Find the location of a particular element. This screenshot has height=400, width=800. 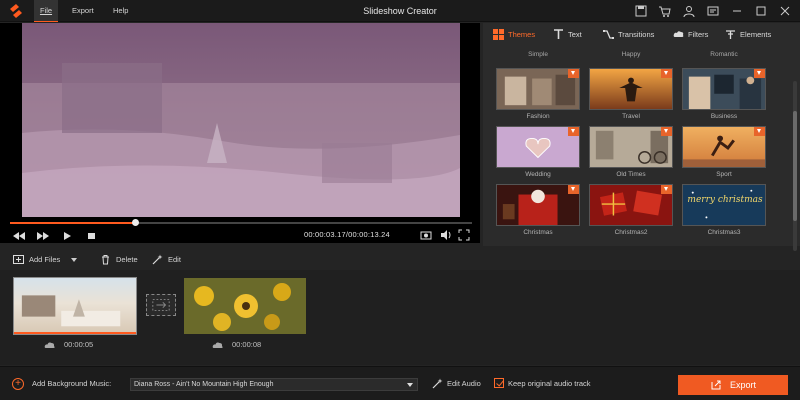

theme-christmas3: merry christmas is located at coordinates (724, 205).